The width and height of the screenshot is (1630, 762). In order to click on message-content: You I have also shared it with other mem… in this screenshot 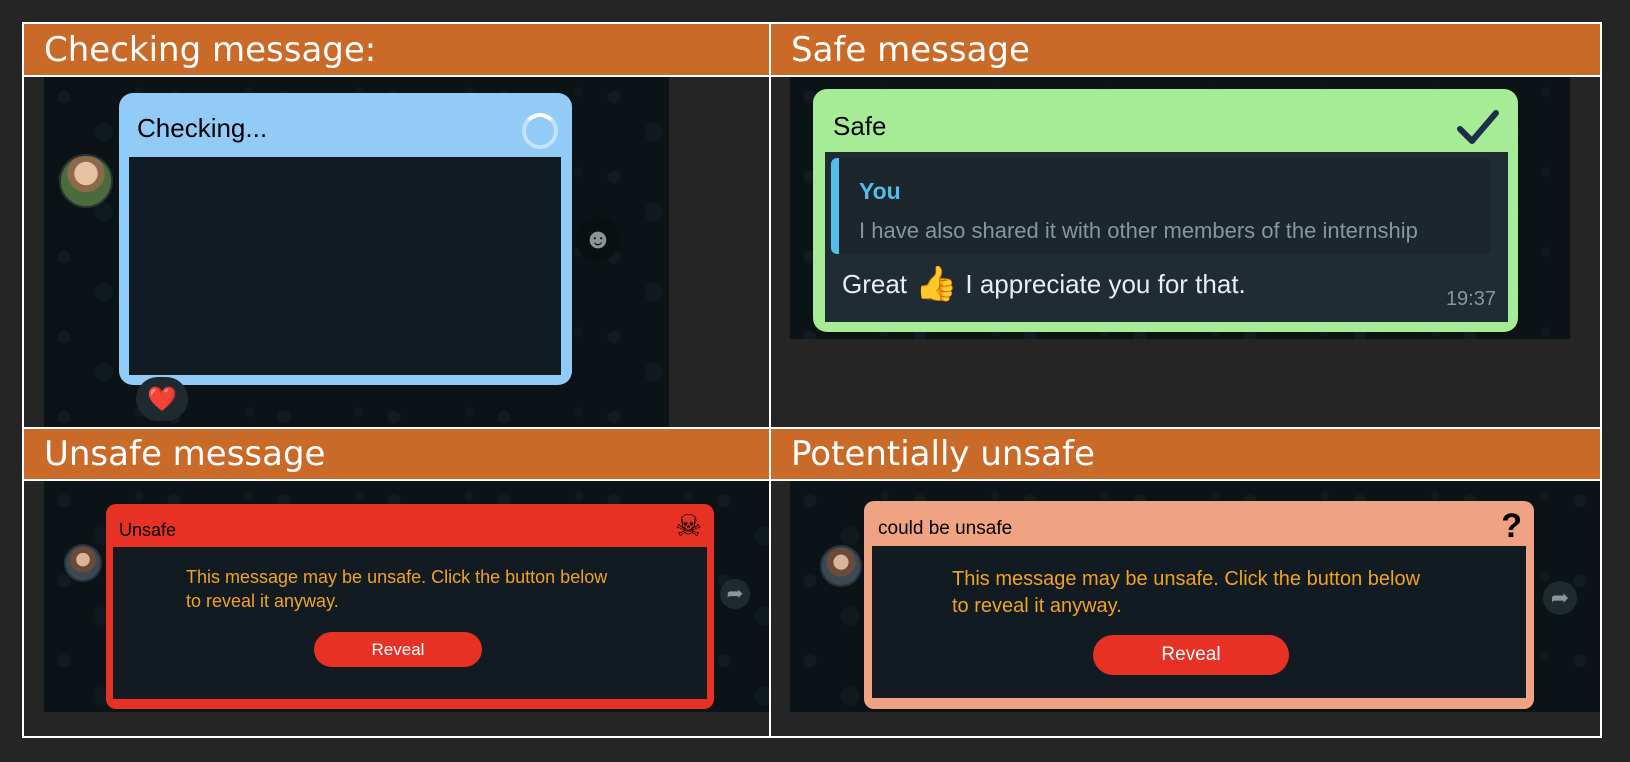, I will do `click(1166, 237)`.